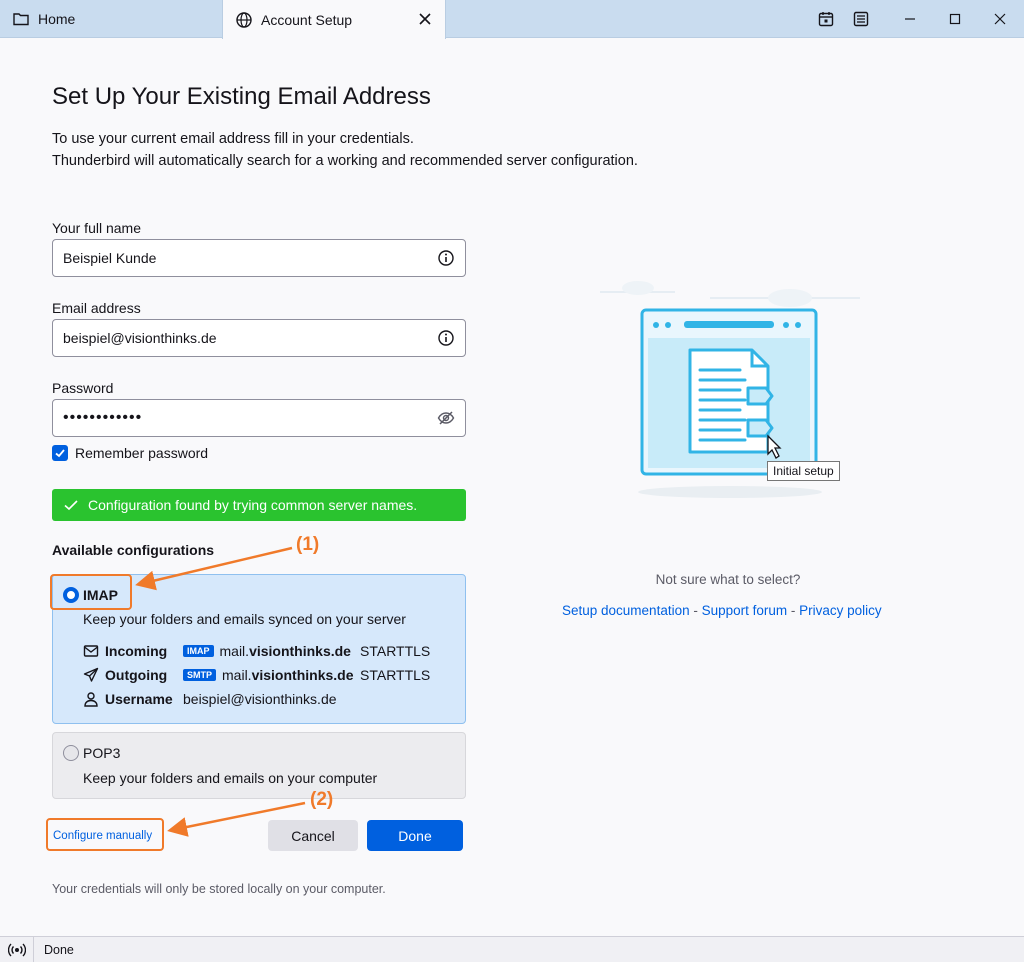 This screenshot has width=1024, height=962. I want to click on tab-account-setup: Account Setup, so click(334, 19).